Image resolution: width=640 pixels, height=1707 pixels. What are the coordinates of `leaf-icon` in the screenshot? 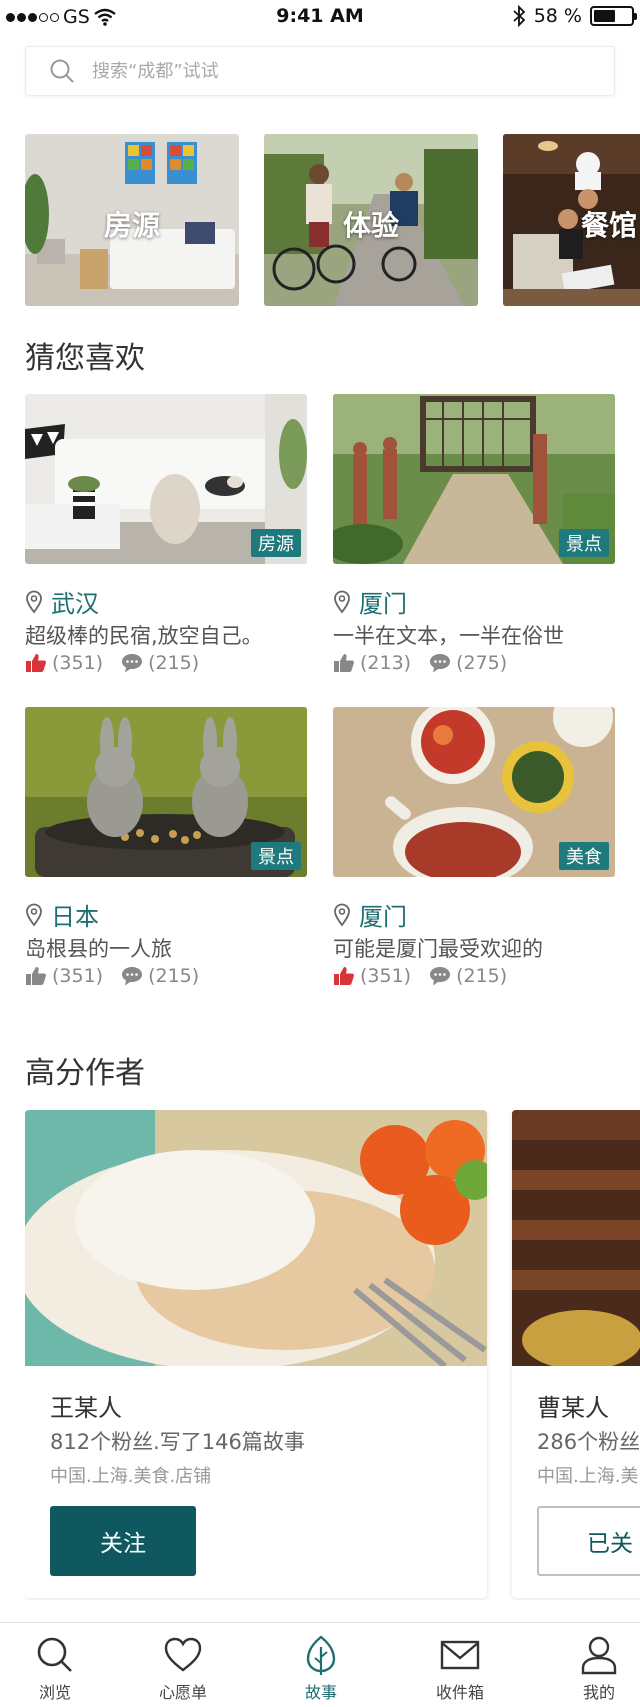 It's located at (321, 1655).